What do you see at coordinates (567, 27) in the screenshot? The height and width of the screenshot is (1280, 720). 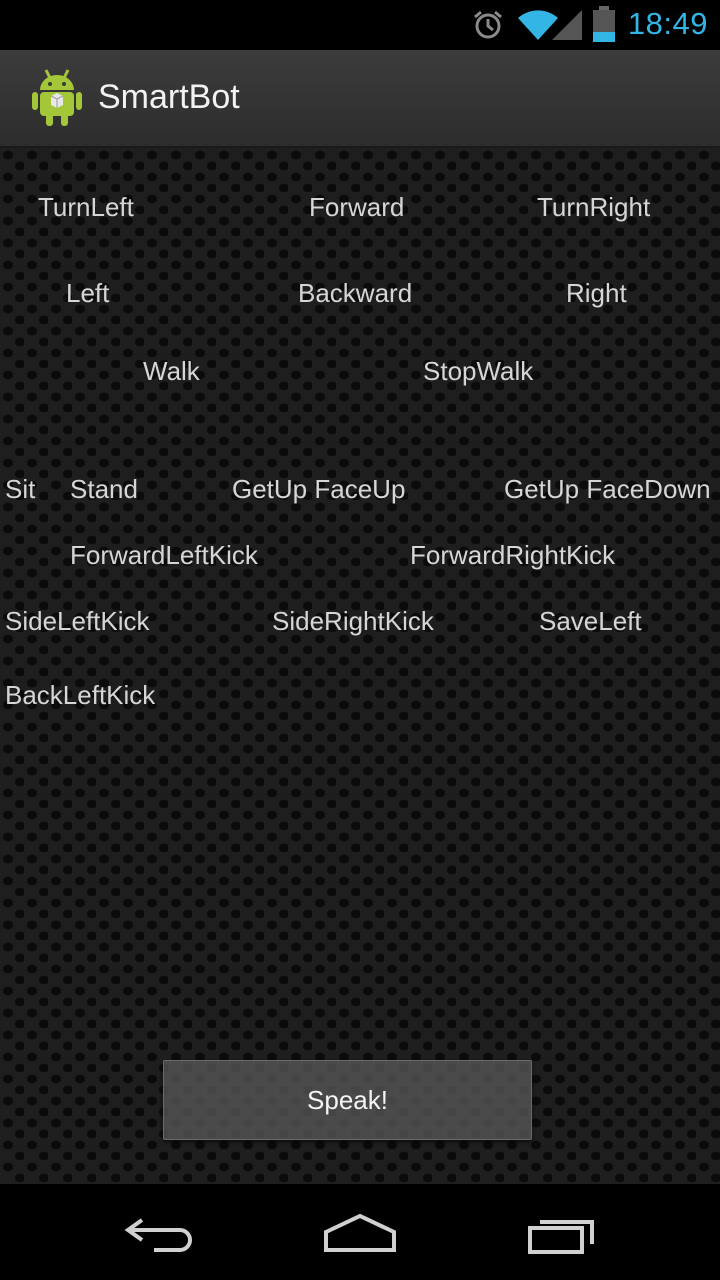 I see `signal-icon` at bounding box center [567, 27].